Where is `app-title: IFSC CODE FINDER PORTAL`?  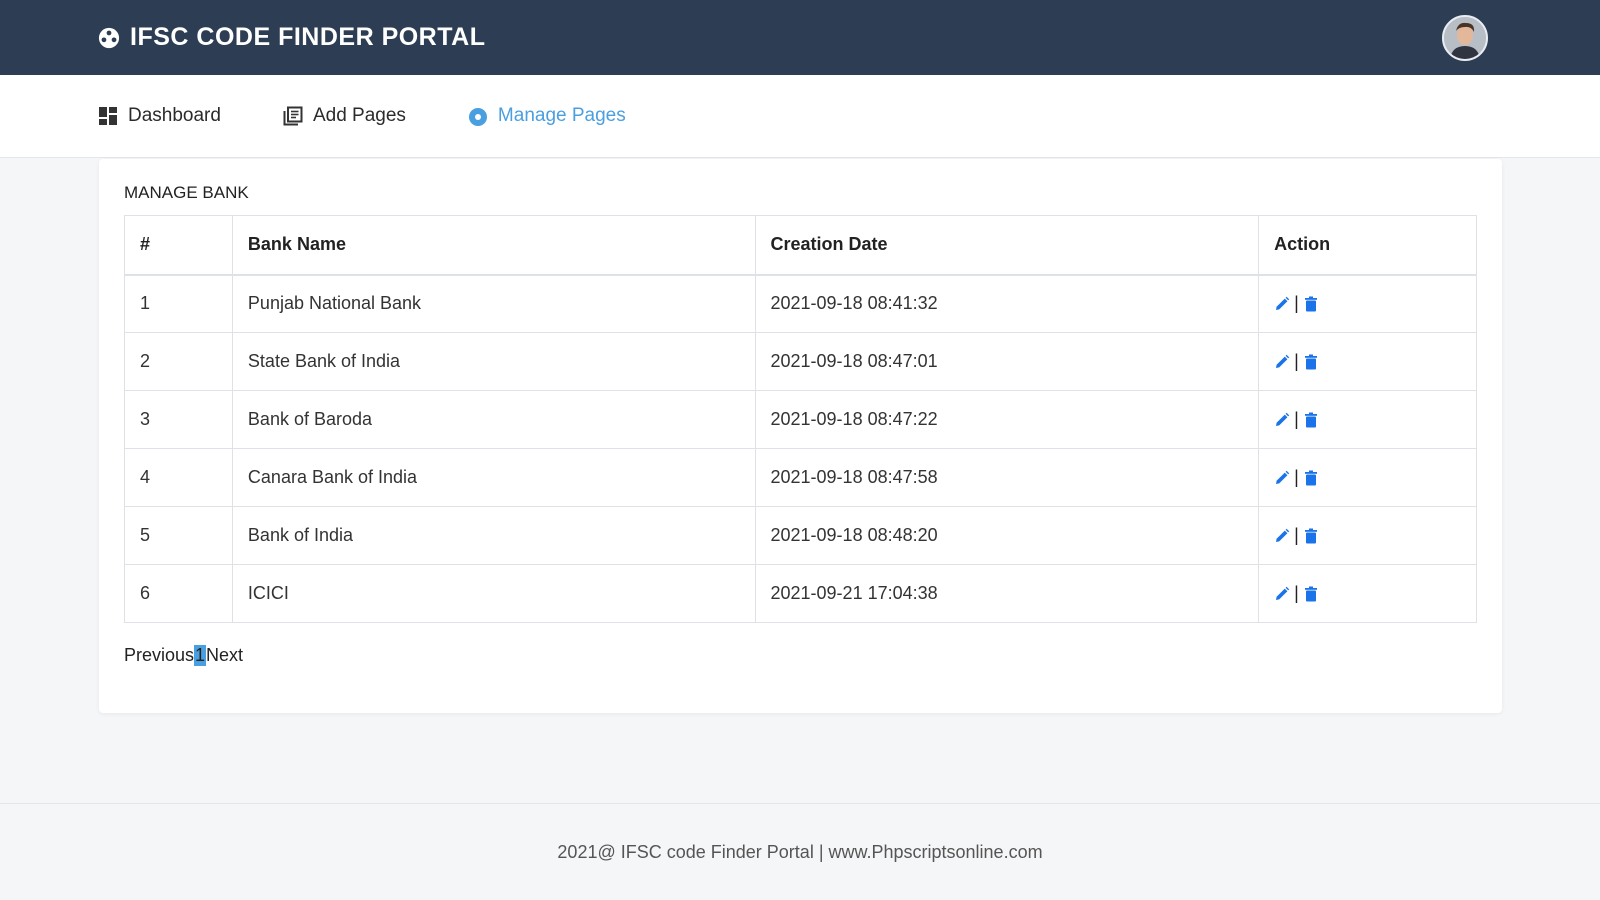
app-title: IFSC CODE FINDER PORTAL is located at coordinates (308, 37).